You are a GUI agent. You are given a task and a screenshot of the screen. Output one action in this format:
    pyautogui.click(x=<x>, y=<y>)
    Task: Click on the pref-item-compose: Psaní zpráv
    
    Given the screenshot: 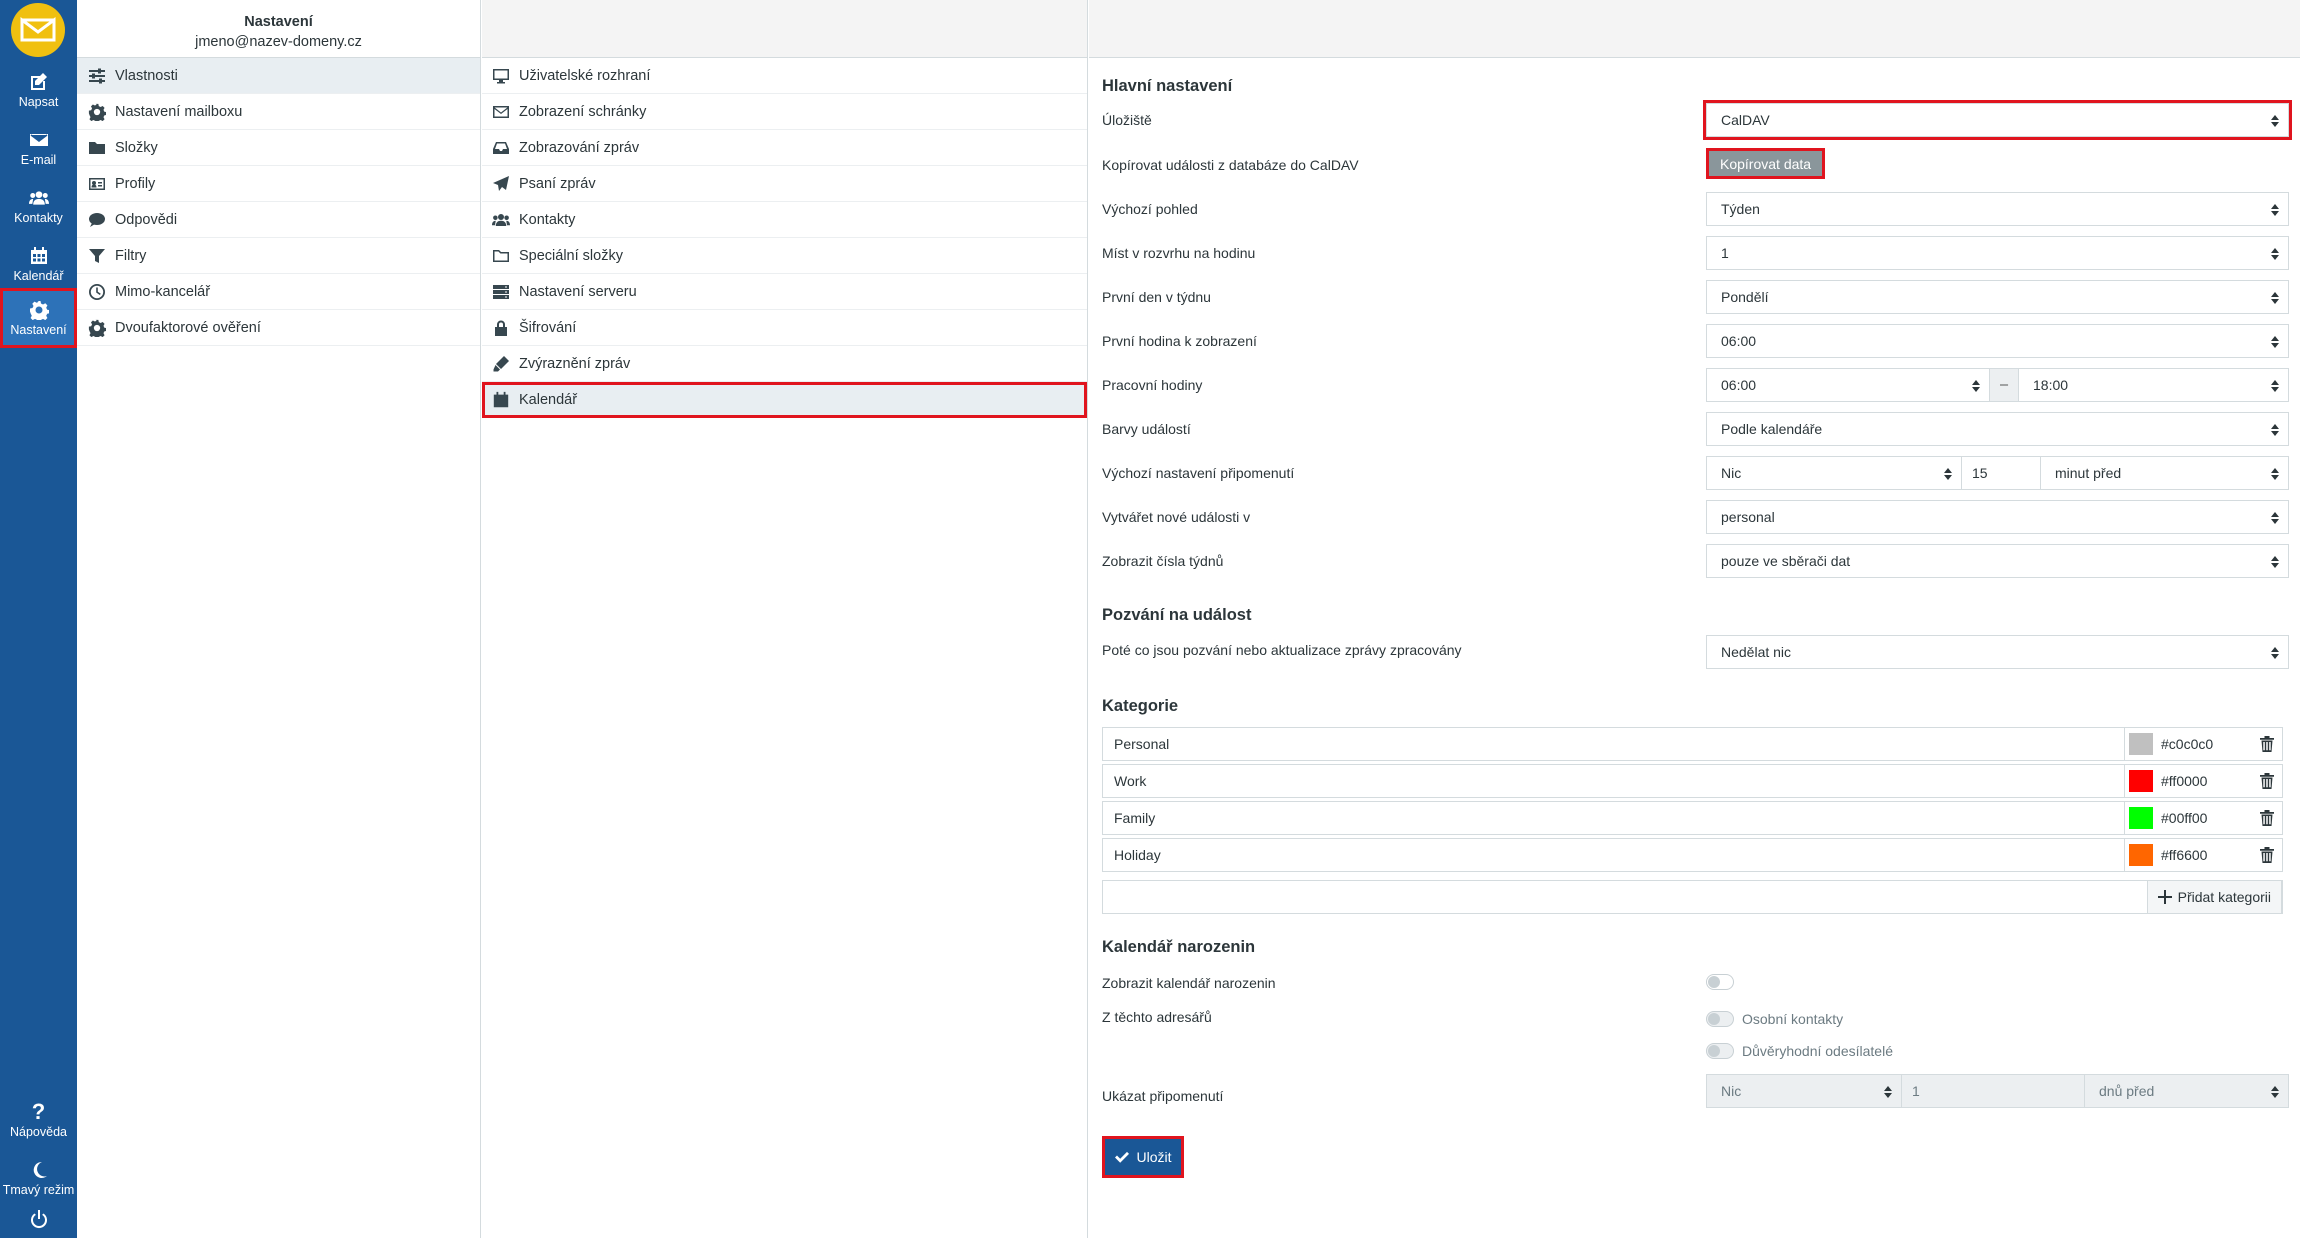 What is the action you would take?
    pyautogui.click(x=784, y=184)
    